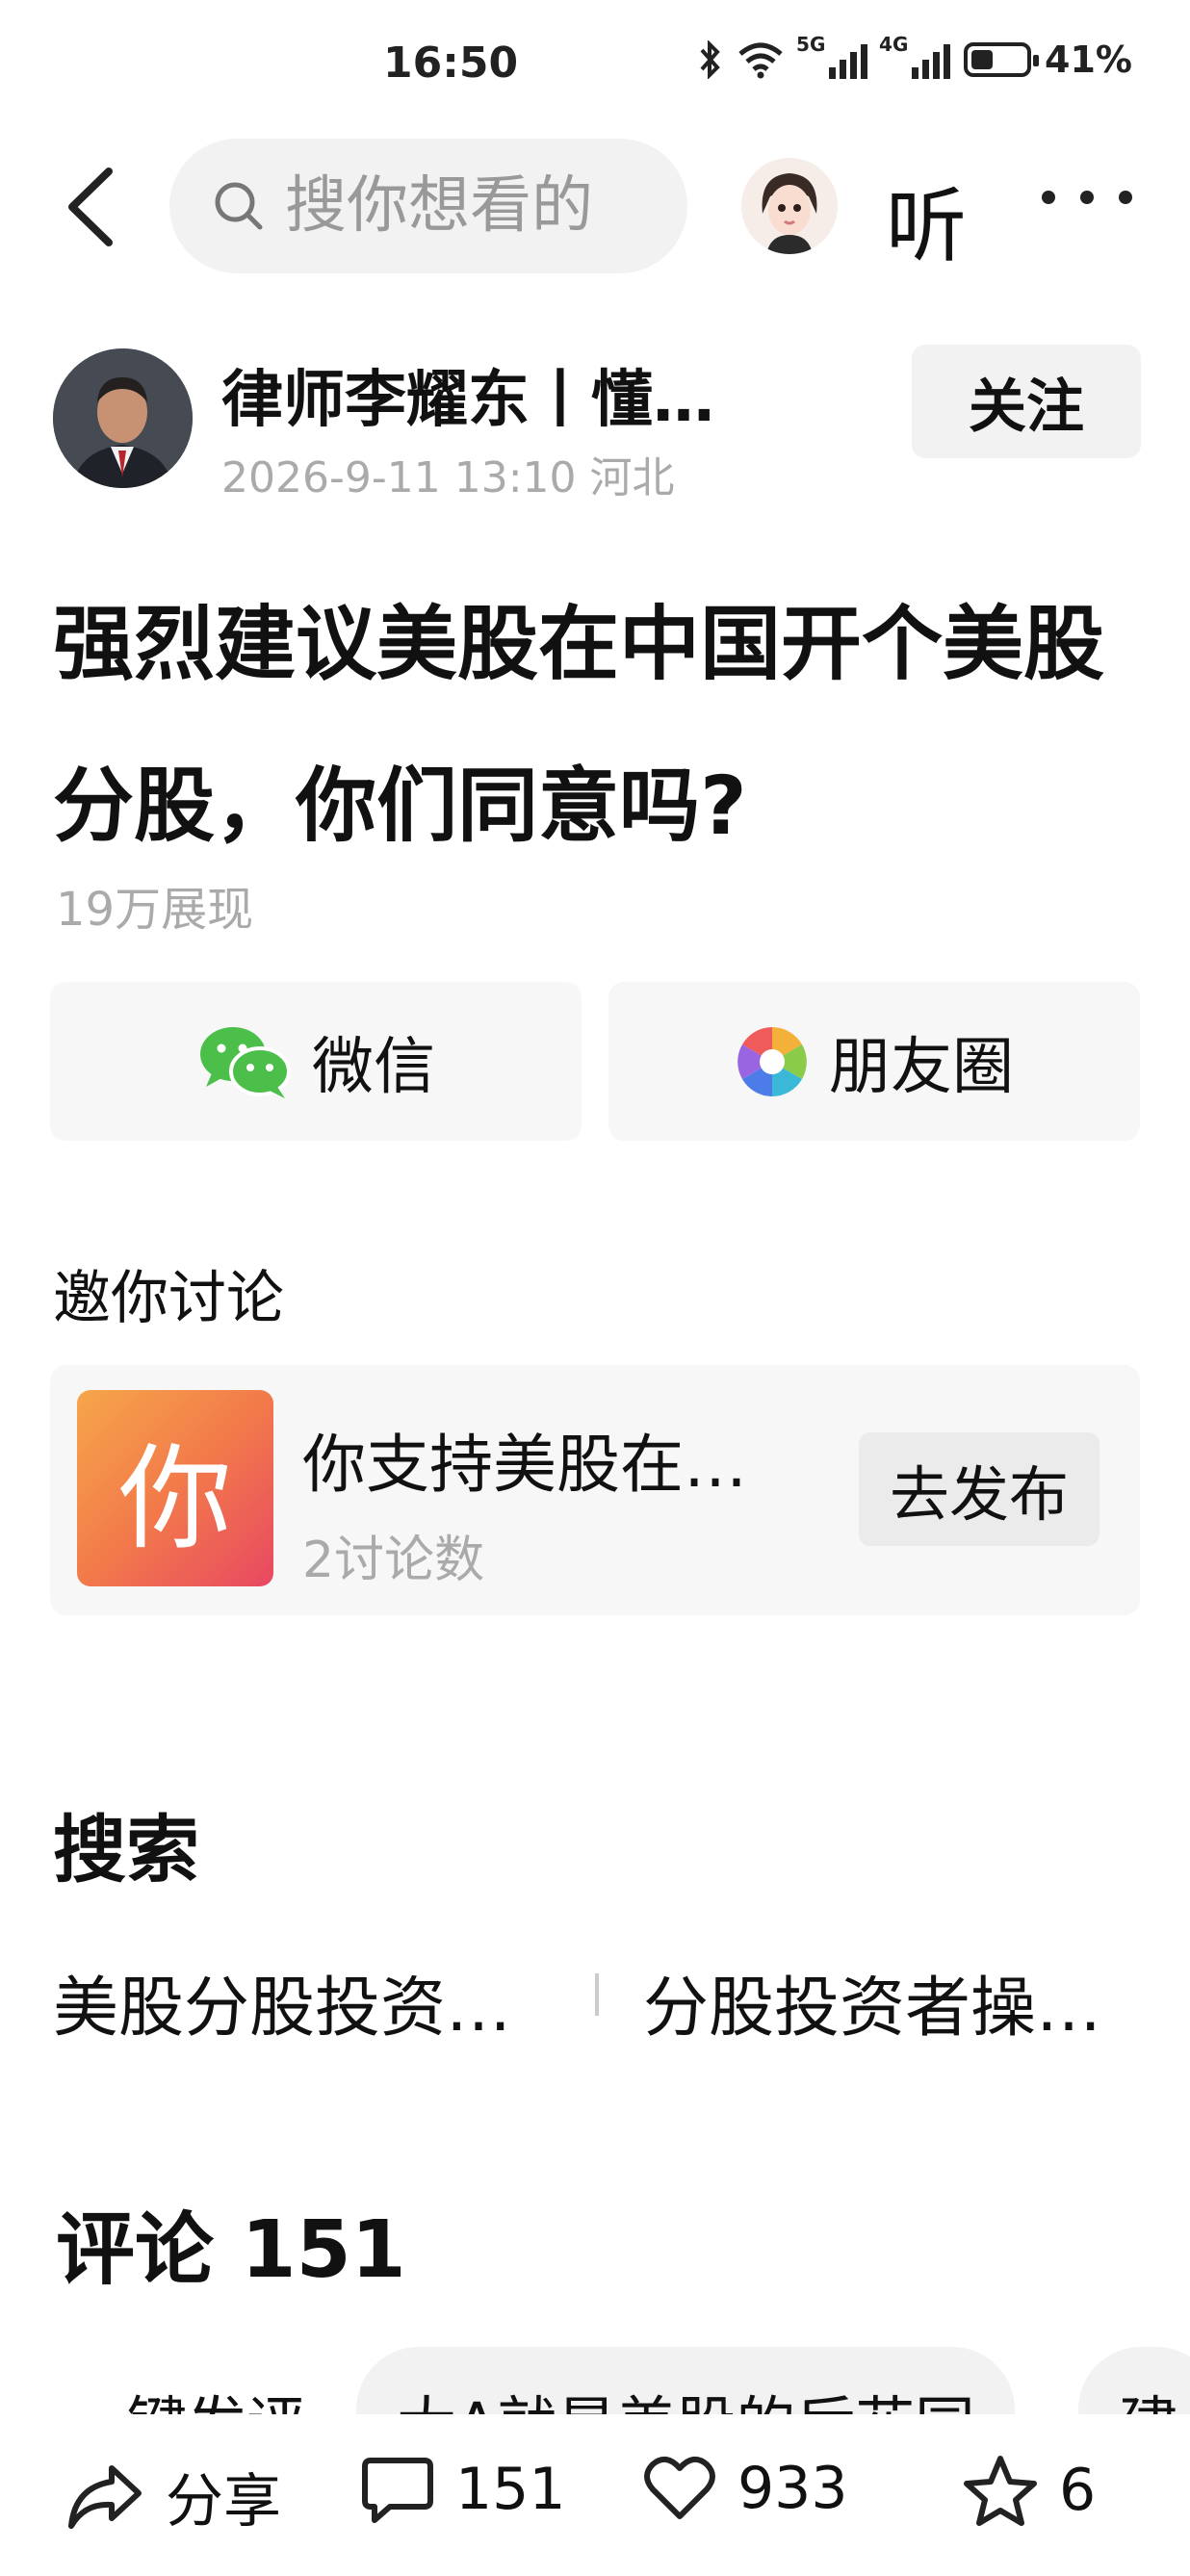 Image resolution: width=1190 pixels, height=2576 pixels. What do you see at coordinates (126, 1850) in the screenshot?
I see `search-section-heading: 搜索` at bounding box center [126, 1850].